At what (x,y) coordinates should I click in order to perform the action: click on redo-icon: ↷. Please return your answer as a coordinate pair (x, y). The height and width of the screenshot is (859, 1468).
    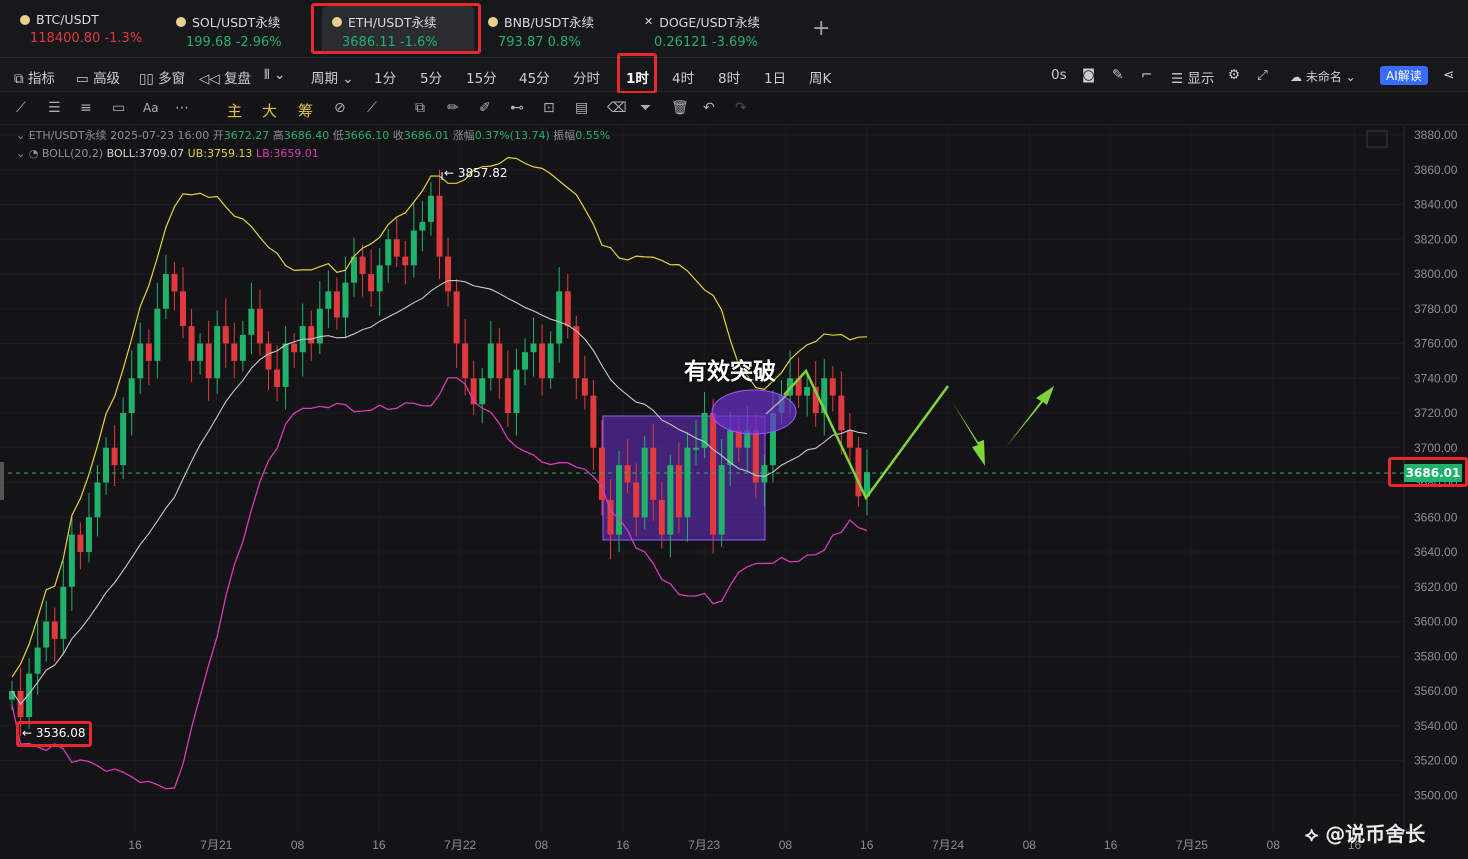
    Looking at the image, I should click on (741, 108).